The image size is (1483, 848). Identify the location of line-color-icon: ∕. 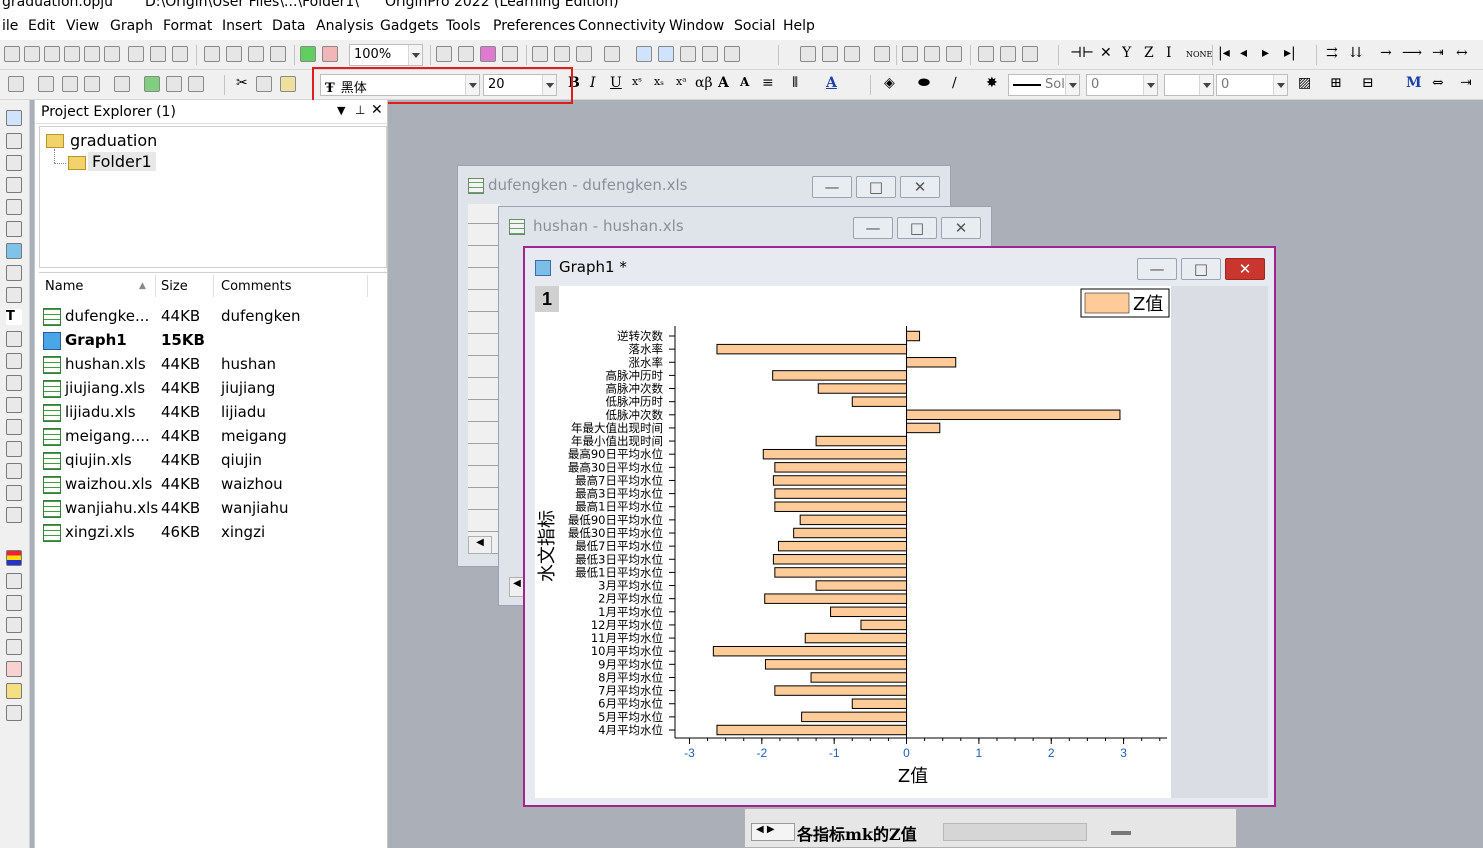
(954, 83).